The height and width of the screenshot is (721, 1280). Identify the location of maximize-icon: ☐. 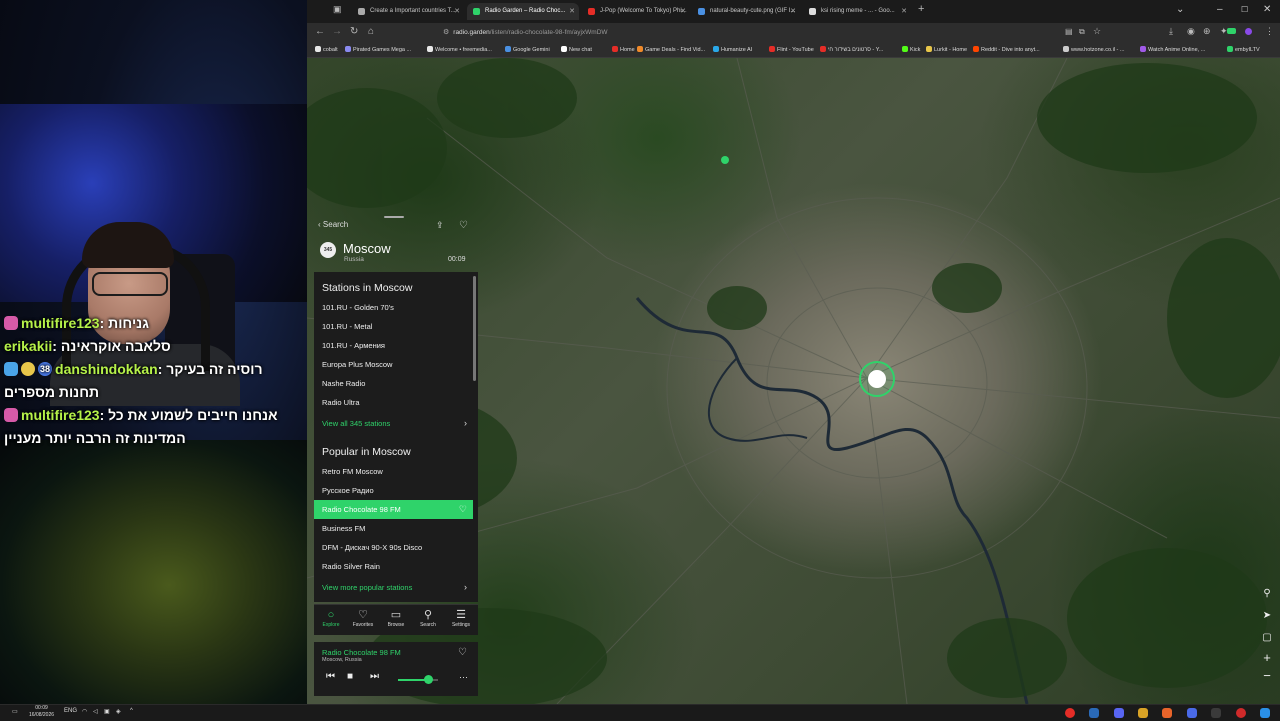
(1244, 9).